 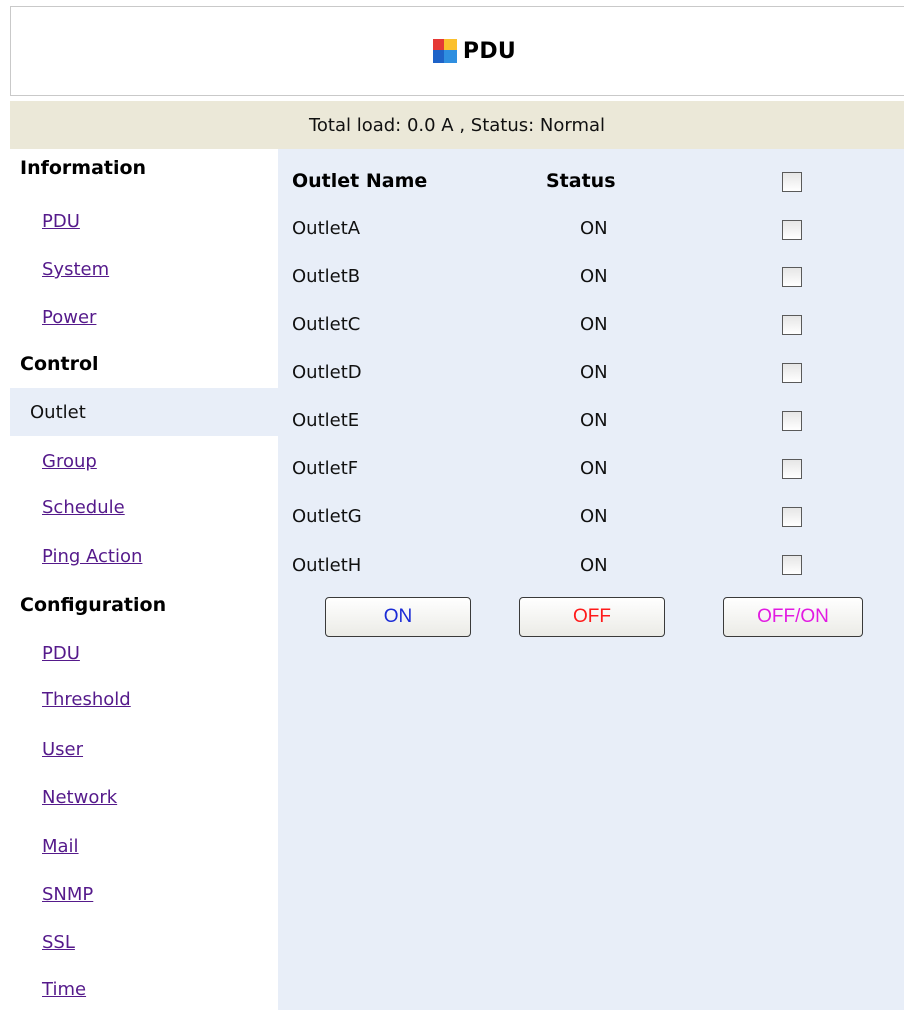 What do you see at coordinates (69, 317) in the screenshot?
I see `sidebar-item-power: Power` at bounding box center [69, 317].